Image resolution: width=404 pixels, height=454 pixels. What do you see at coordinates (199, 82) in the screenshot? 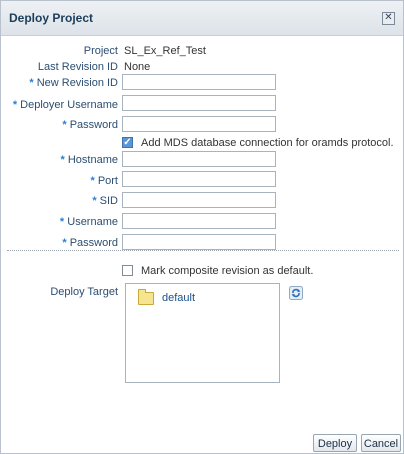
I see `new-revision-input` at bounding box center [199, 82].